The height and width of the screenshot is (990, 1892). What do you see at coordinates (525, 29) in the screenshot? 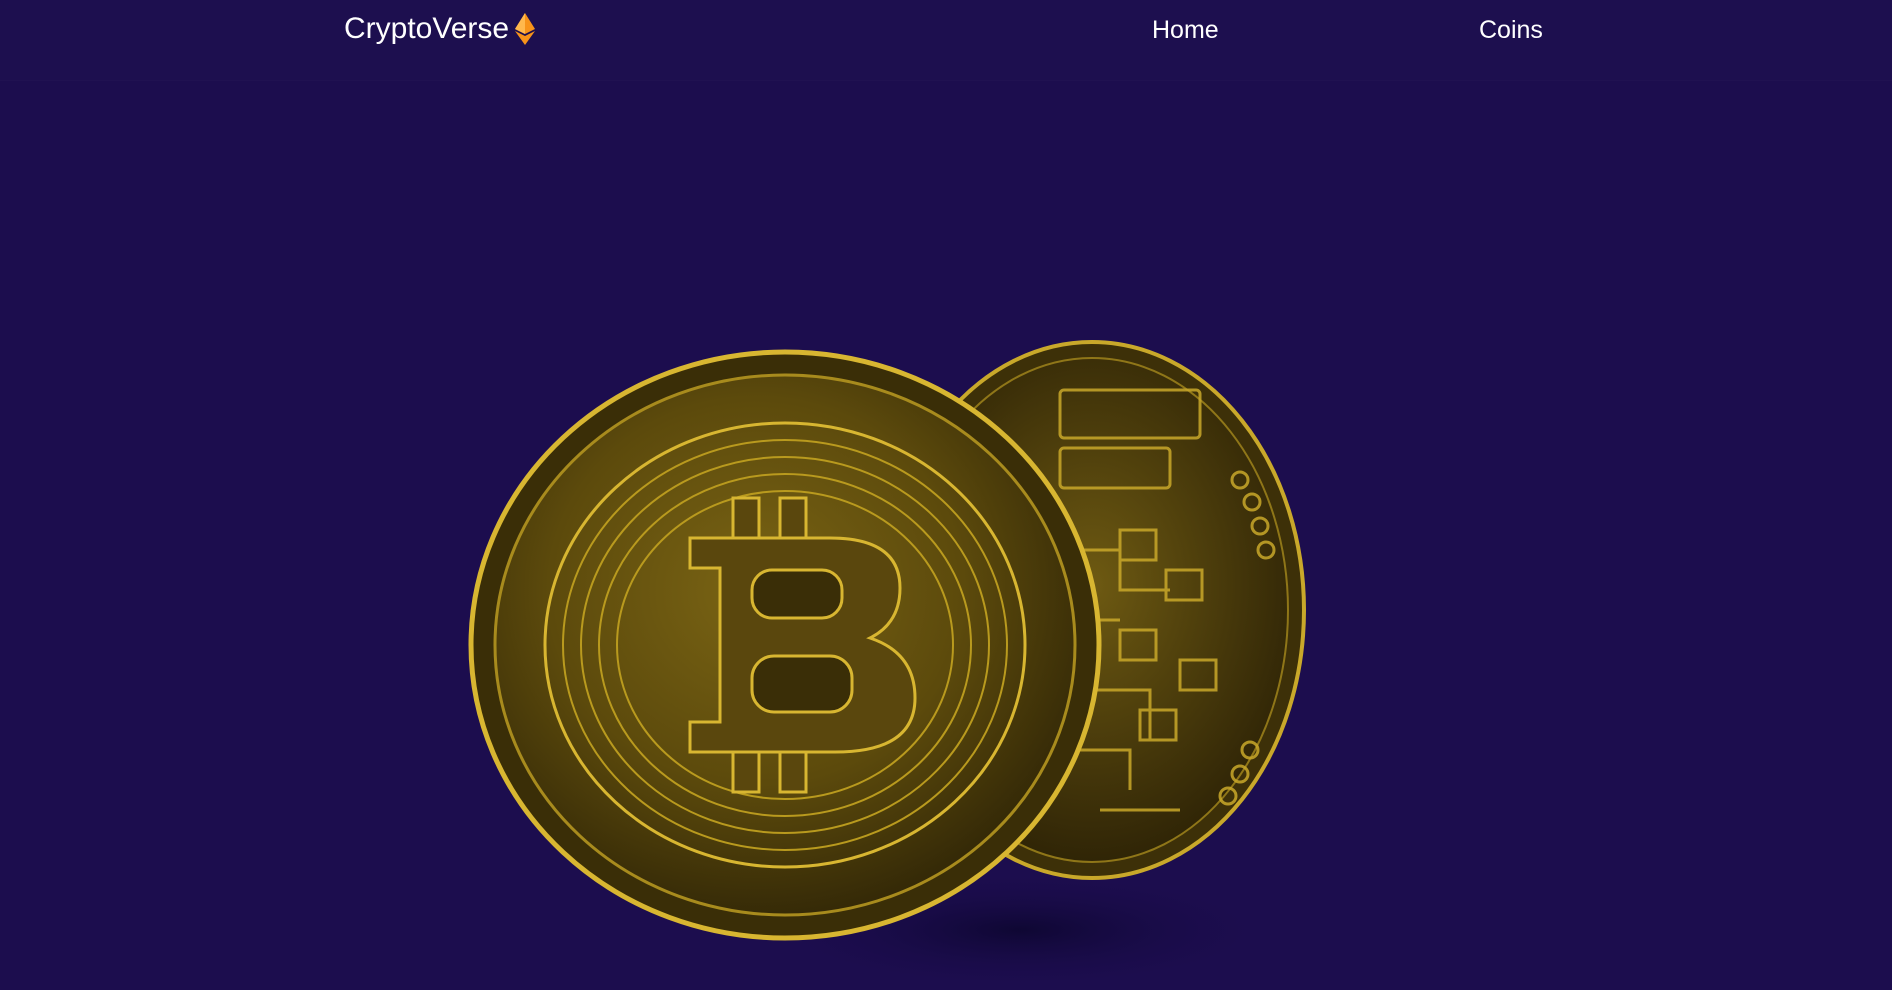
I see `ethereum-icon` at bounding box center [525, 29].